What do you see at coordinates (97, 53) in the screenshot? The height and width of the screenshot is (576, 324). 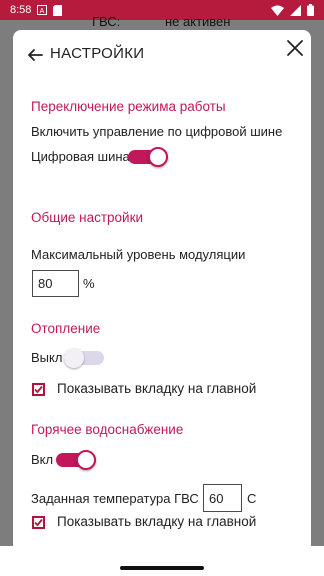 I see `dialog-title: НАСТРОЙКИ` at bounding box center [97, 53].